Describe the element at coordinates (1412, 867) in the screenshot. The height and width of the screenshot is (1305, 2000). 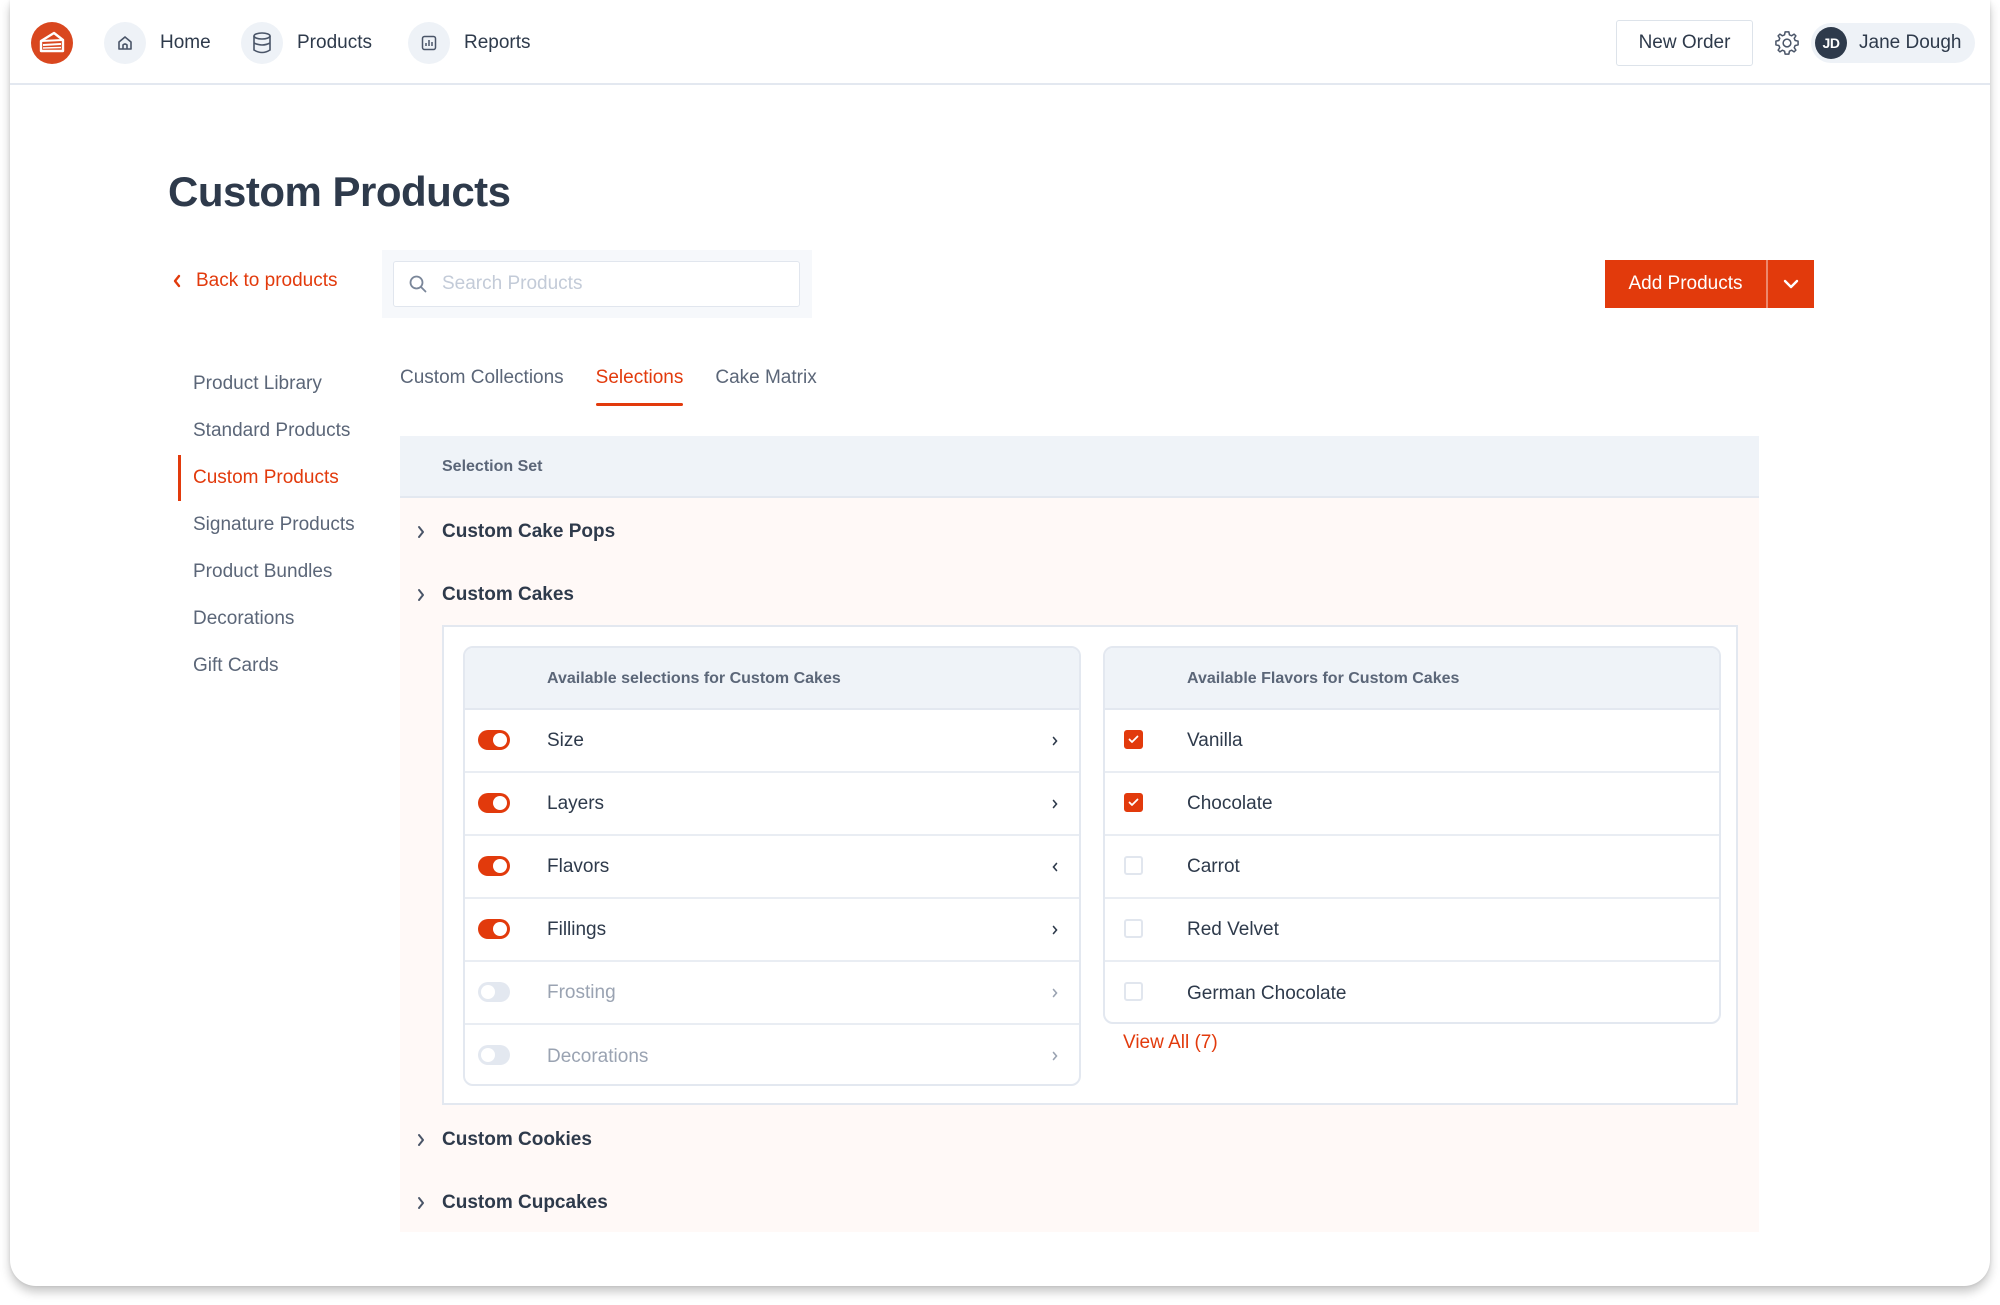
I see `flavor-row-carrot: Carrot` at that location.